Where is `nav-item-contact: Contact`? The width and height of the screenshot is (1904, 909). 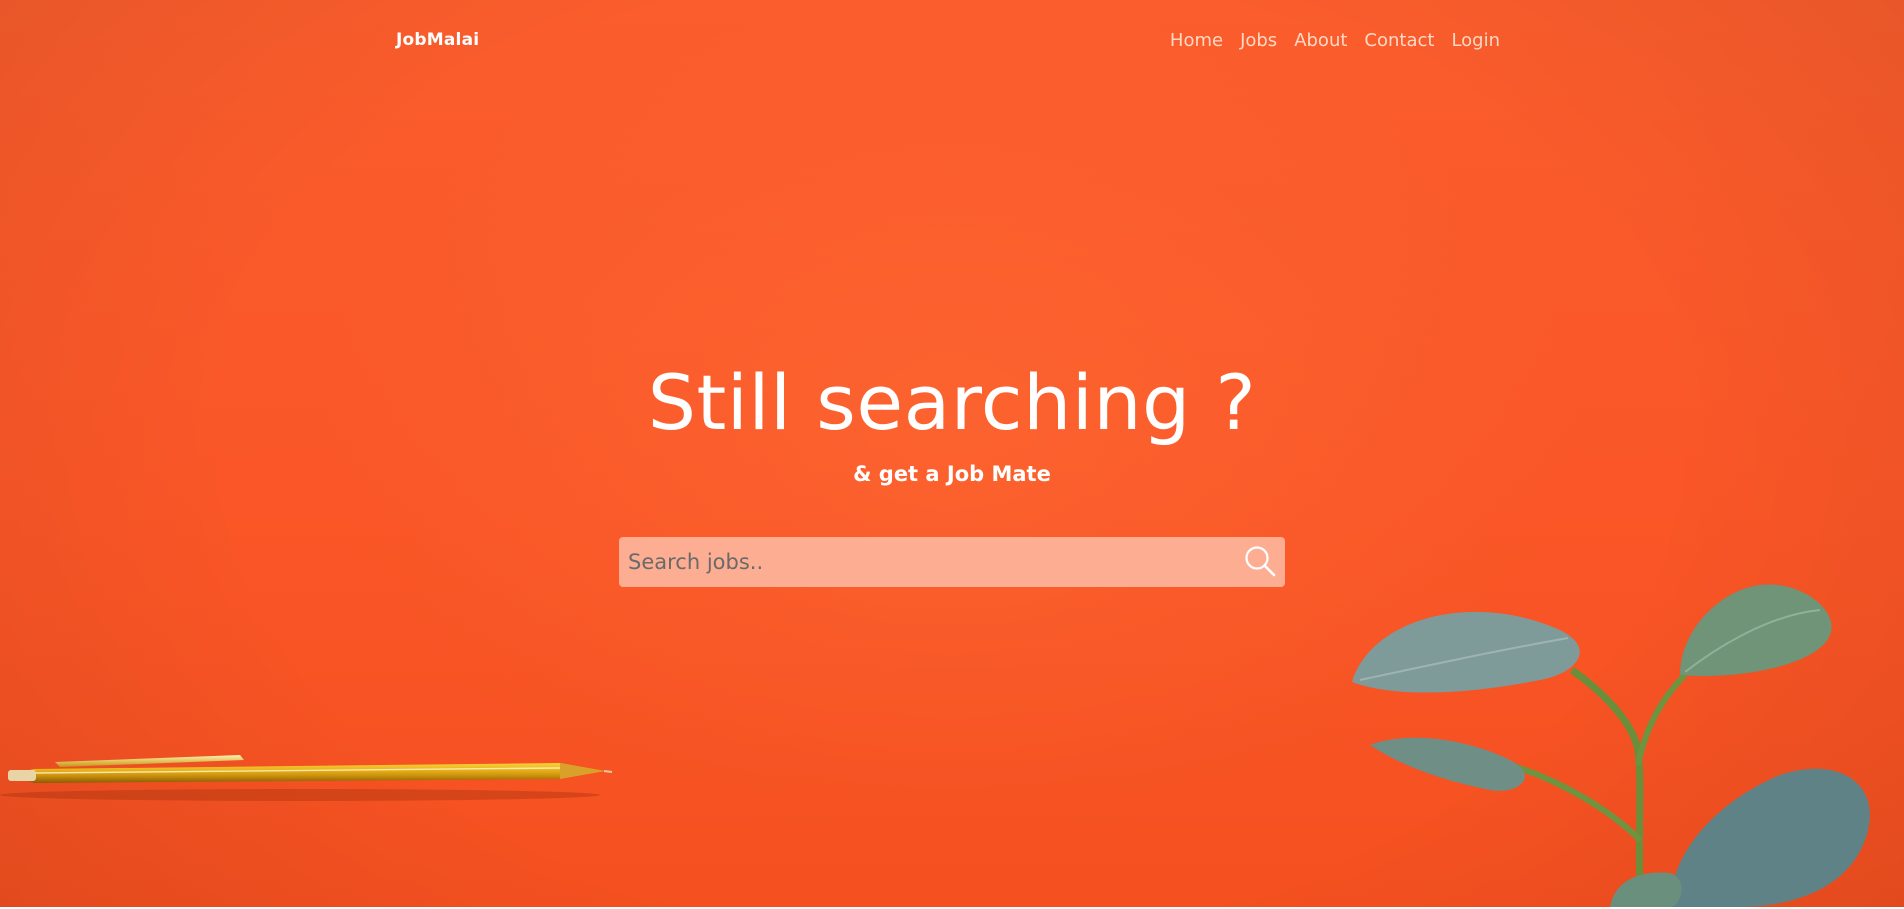
nav-item-contact: Contact is located at coordinates (1399, 40).